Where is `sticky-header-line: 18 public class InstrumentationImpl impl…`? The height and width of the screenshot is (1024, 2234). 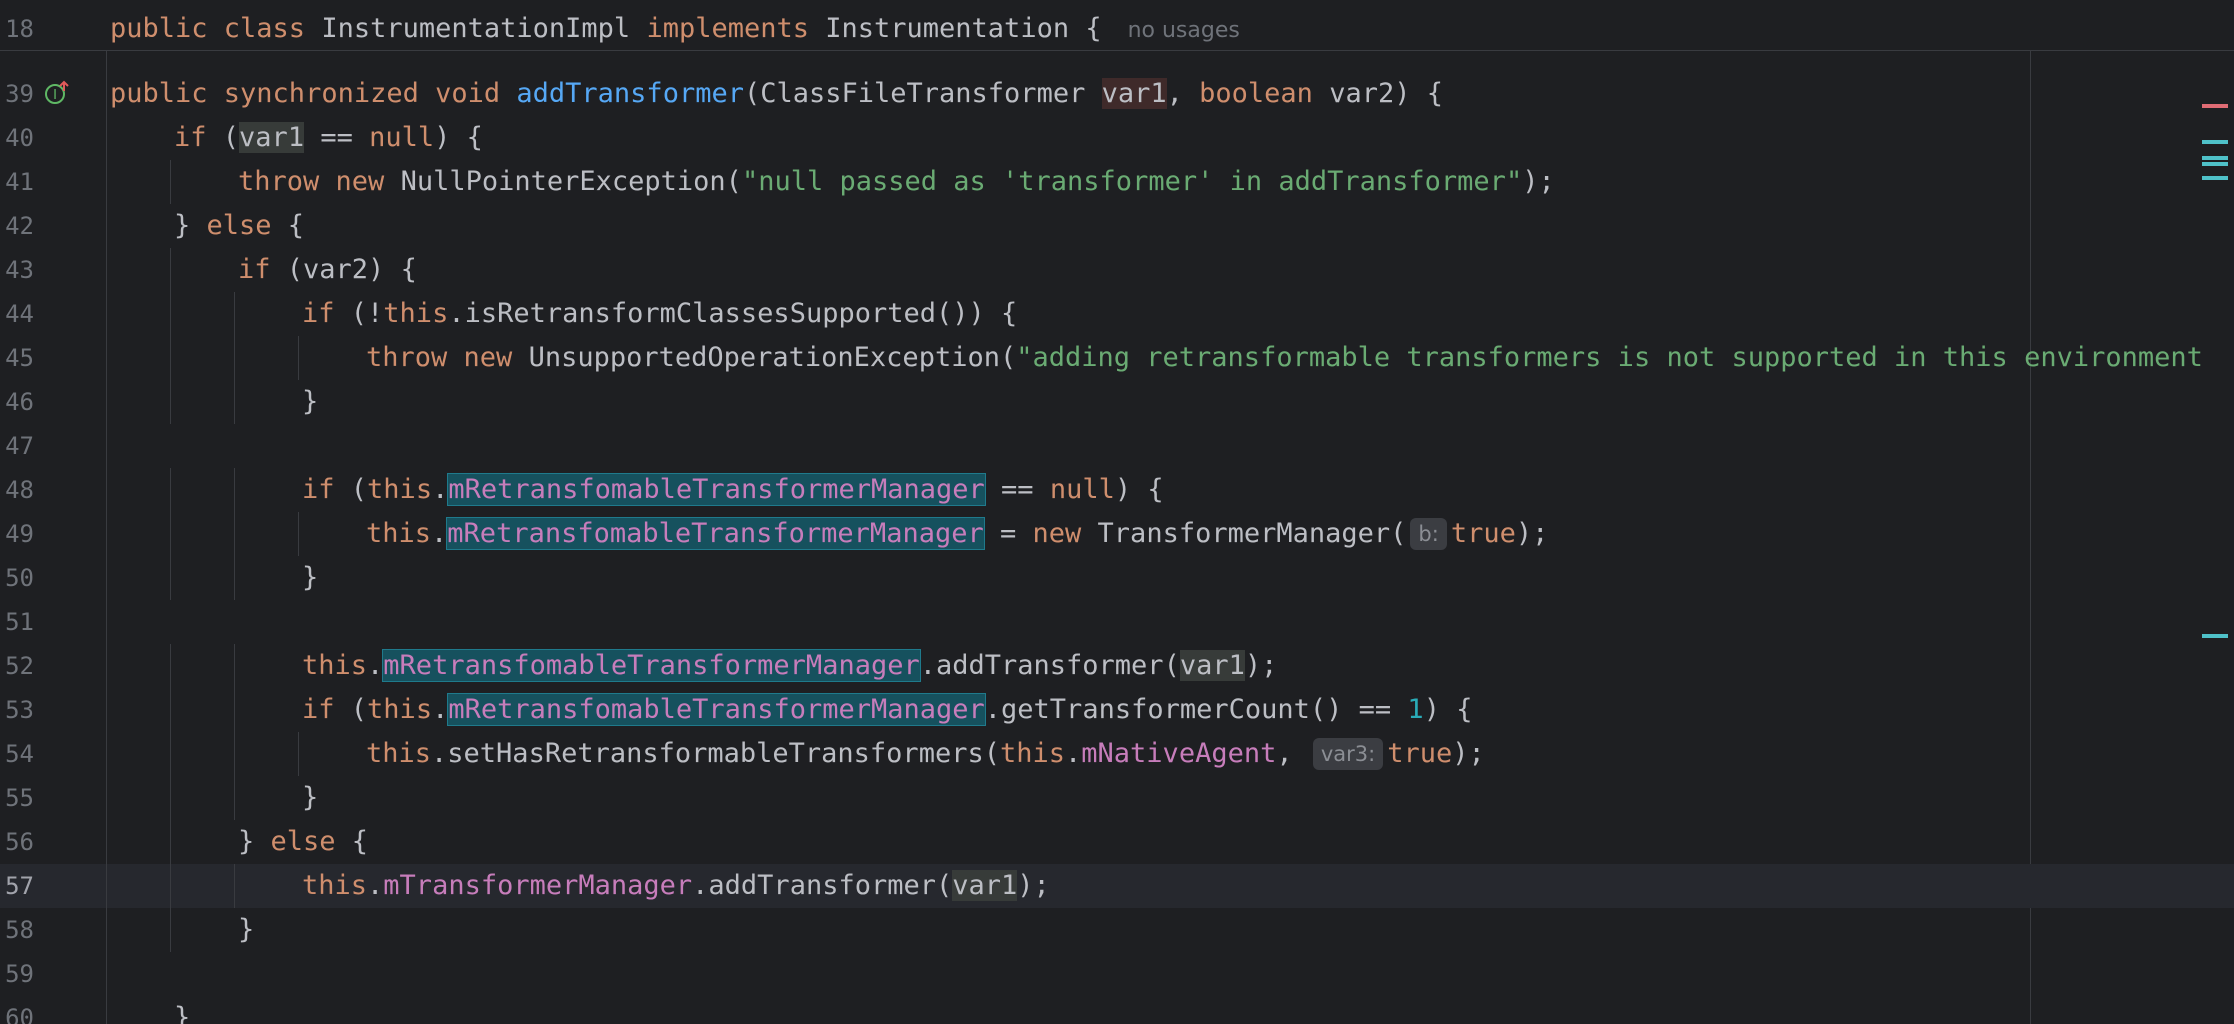 sticky-header-line: 18 public class InstrumentationImpl impl… is located at coordinates (1117, 25).